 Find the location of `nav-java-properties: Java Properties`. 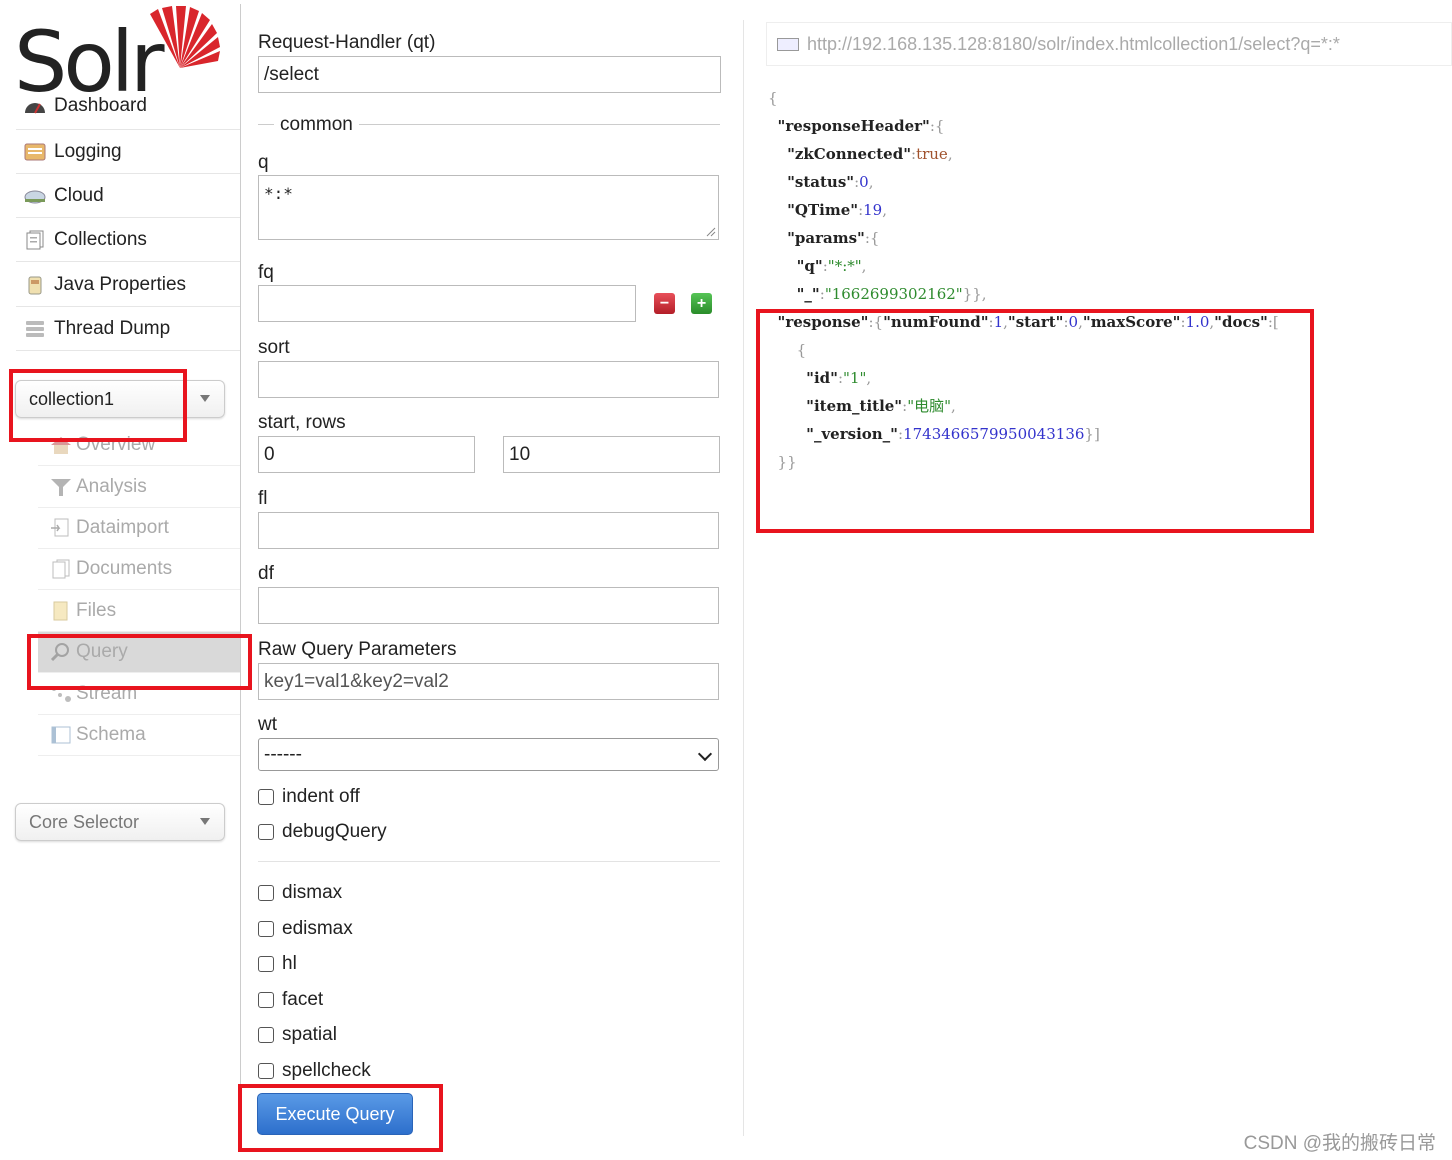

nav-java-properties: Java Properties is located at coordinates (128, 285).